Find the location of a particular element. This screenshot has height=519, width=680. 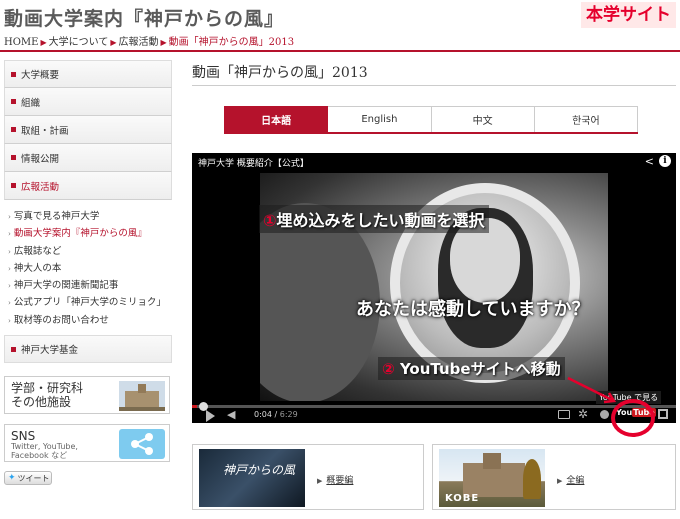

sidebar-item-label: 広報活動 is located at coordinates (40, 187).